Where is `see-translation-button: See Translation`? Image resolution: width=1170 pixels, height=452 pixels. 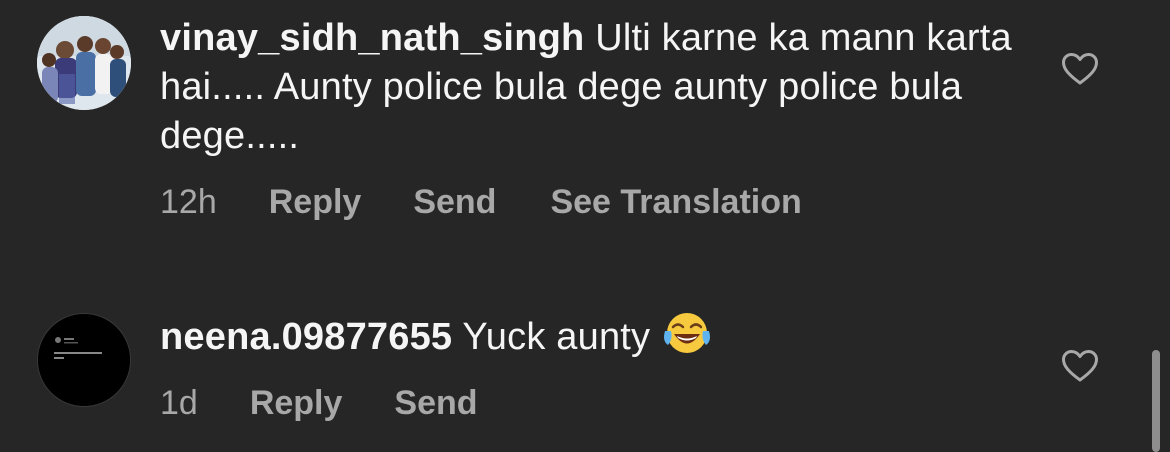
see-translation-button: See Translation is located at coordinates (675, 202).